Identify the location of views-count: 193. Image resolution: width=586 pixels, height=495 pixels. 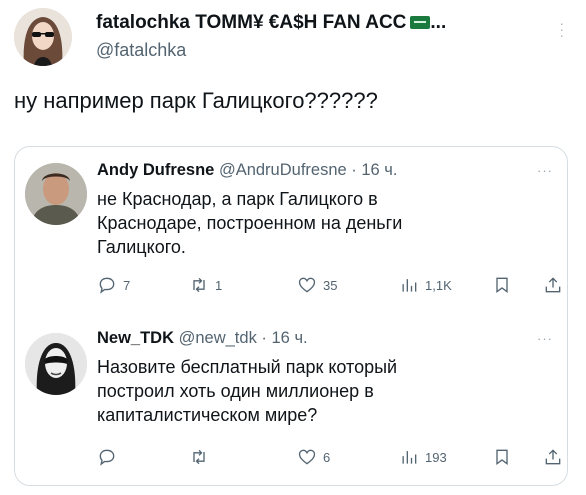
(436, 457).